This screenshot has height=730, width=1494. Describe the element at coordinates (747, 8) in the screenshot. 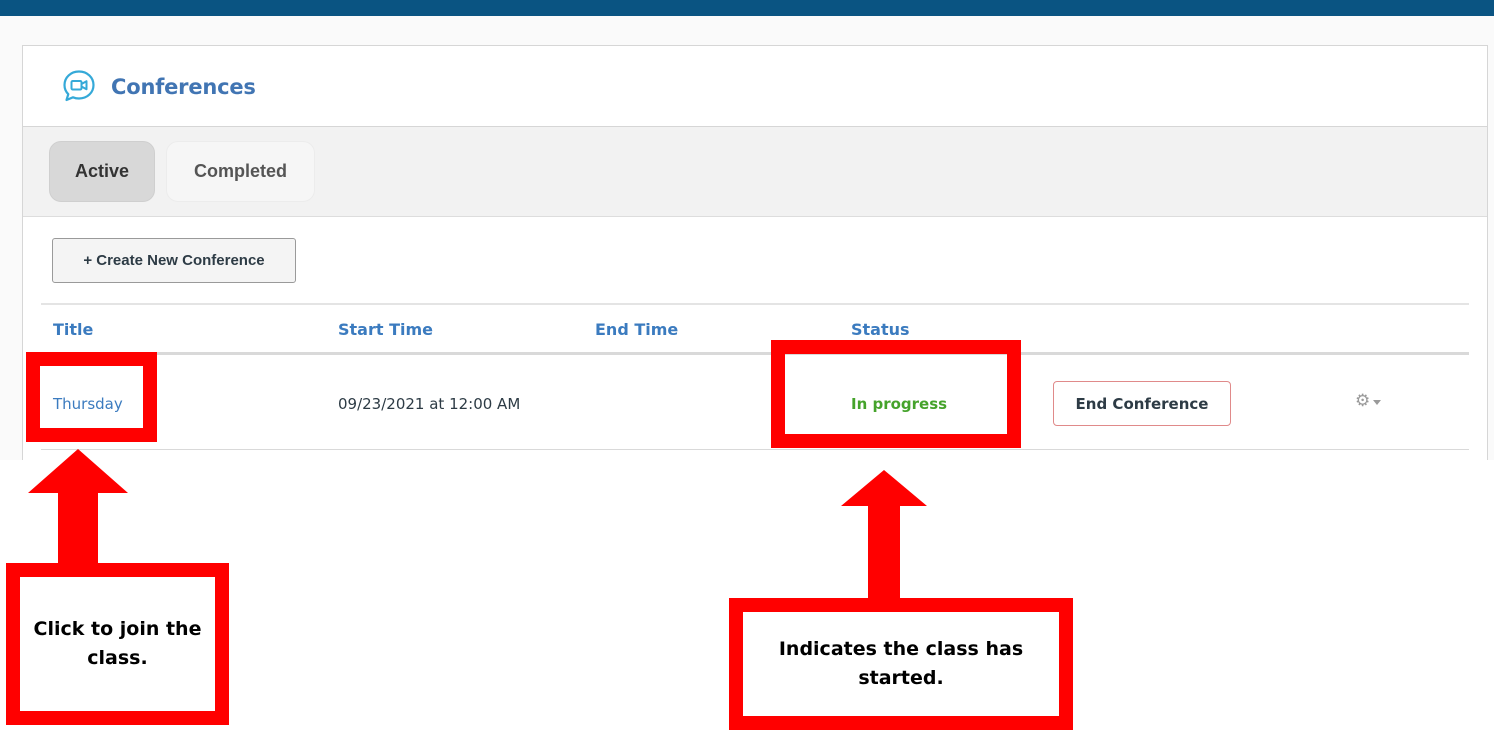

I see `top-nav-bar` at that location.